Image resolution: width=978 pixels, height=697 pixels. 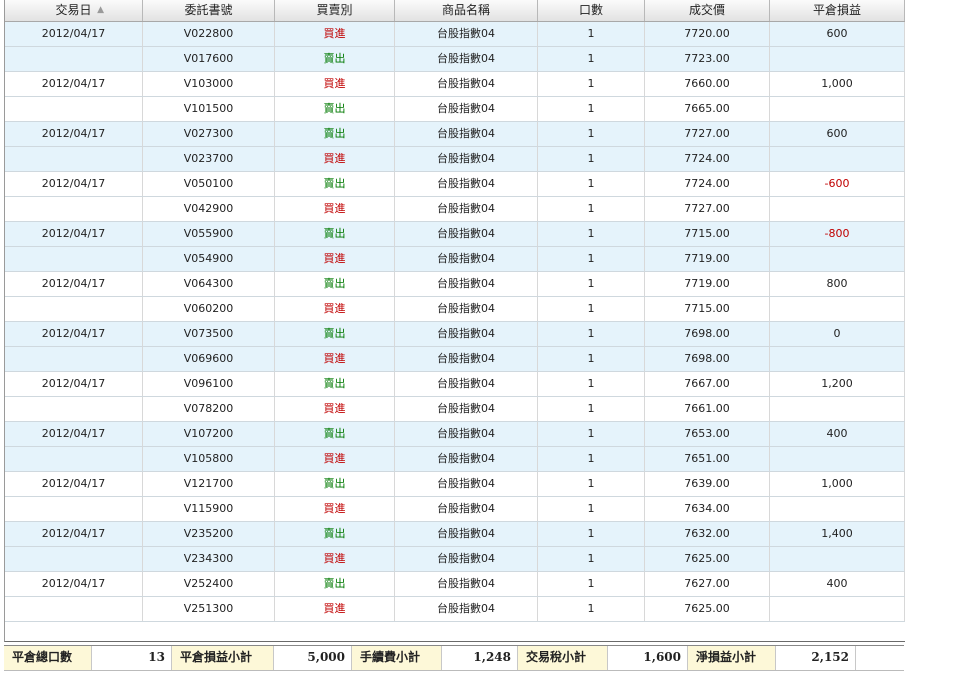 I want to click on cell-order-no: V234300, so click(x=209, y=559).